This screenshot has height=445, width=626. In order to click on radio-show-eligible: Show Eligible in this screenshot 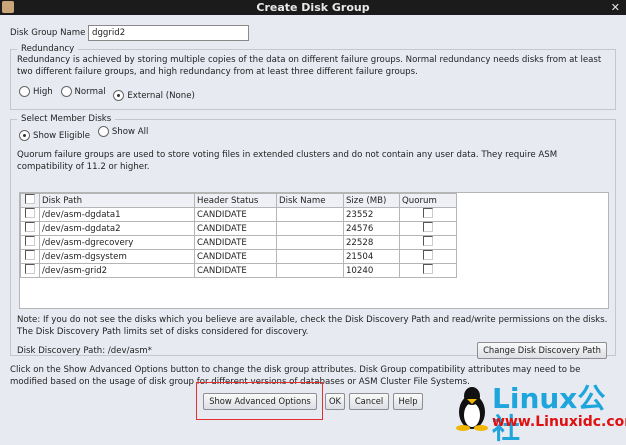, I will do `click(54, 135)`.